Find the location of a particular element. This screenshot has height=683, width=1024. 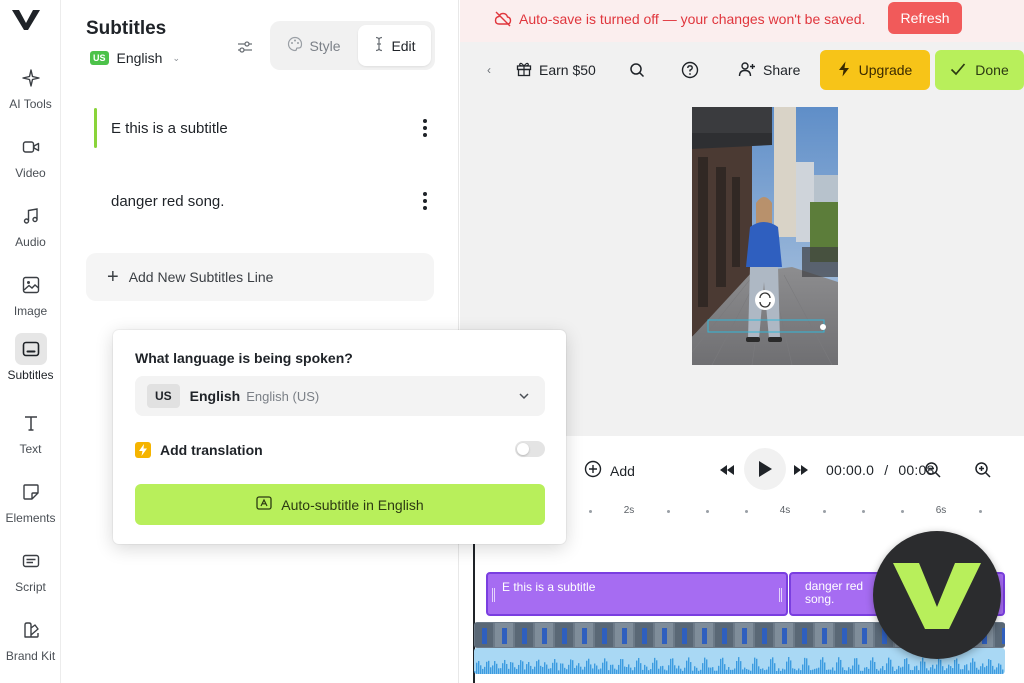

add-translation-label: Add translation is located at coordinates (211, 450).